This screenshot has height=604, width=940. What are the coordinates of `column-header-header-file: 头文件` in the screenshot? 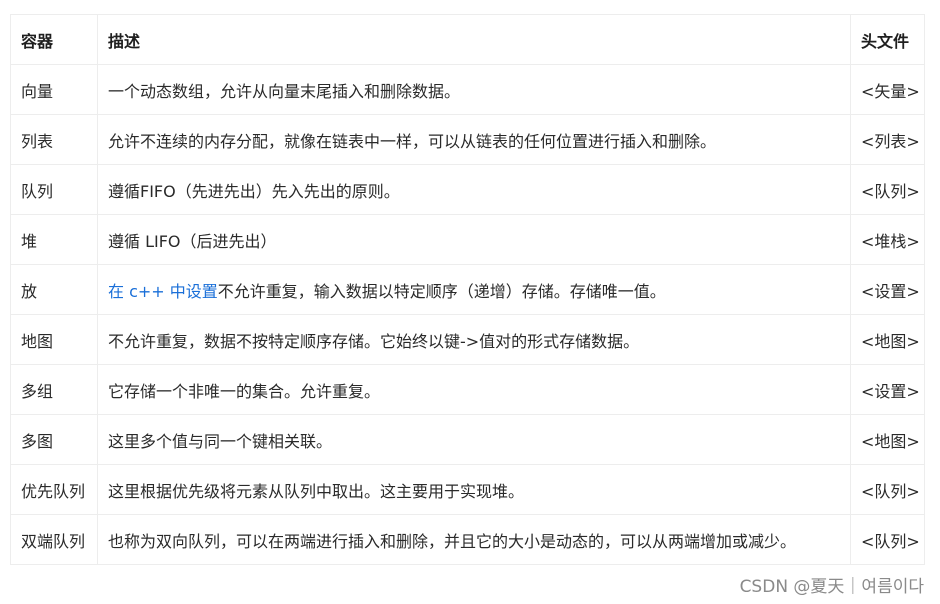 It's located at (887, 39).